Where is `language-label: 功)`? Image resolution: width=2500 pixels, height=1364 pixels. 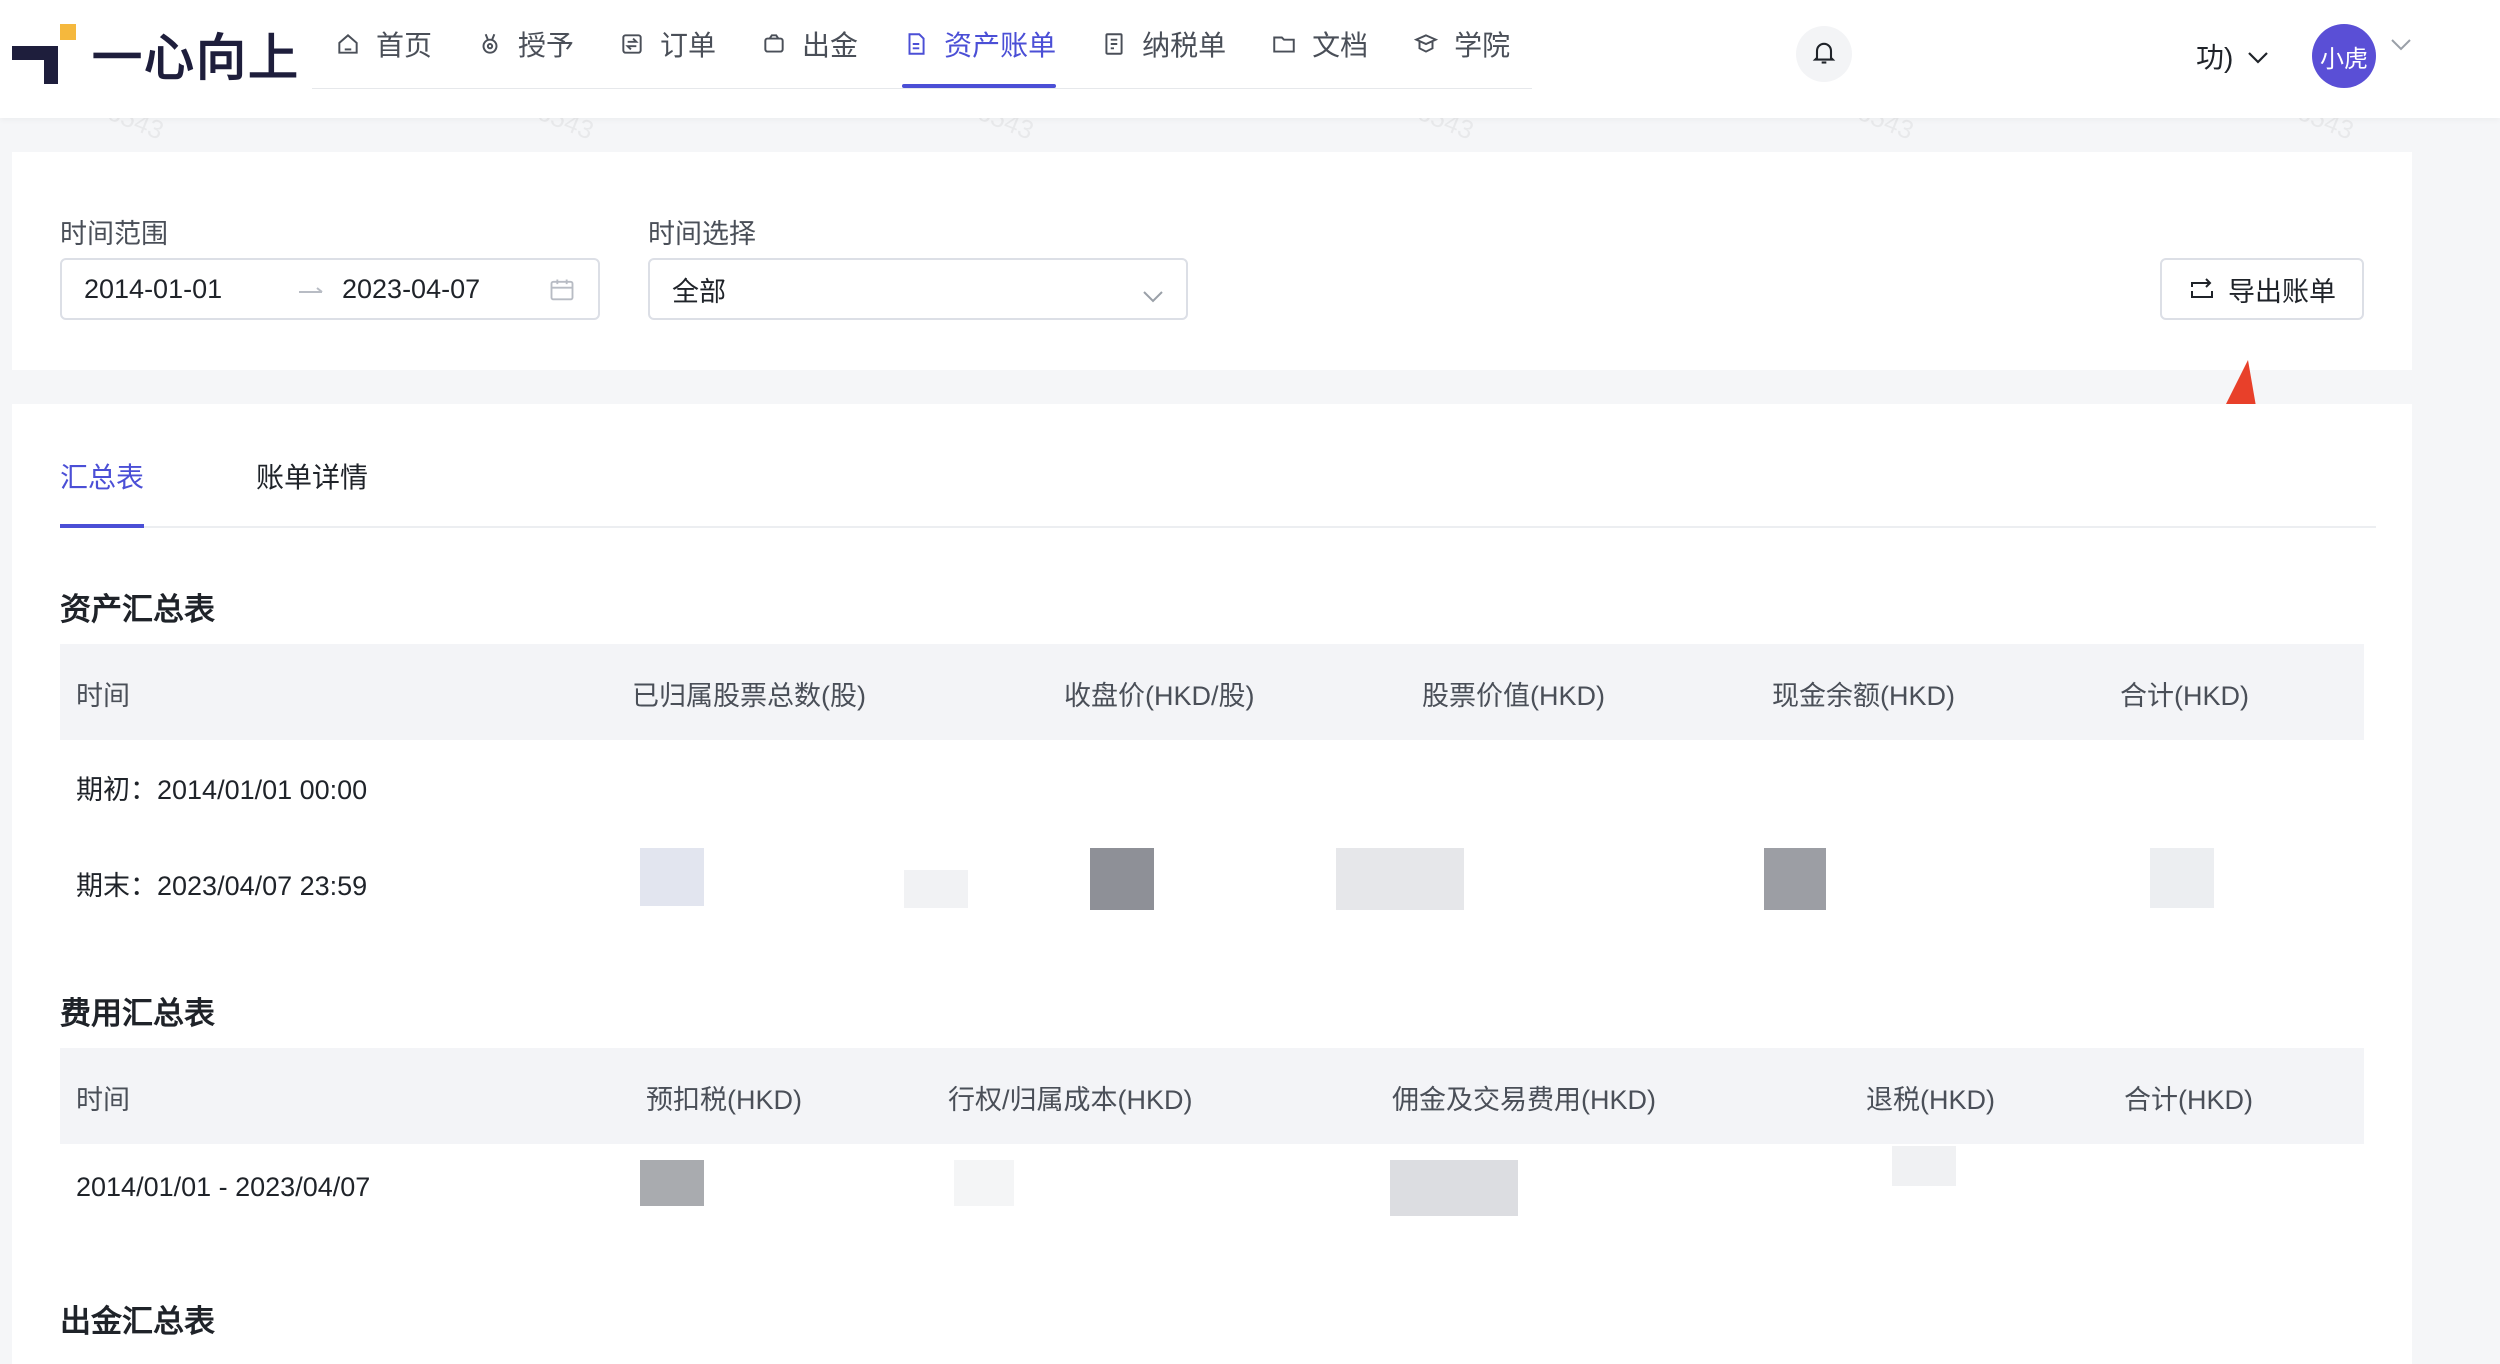 language-label: 功) is located at coordinates (2215, 57).